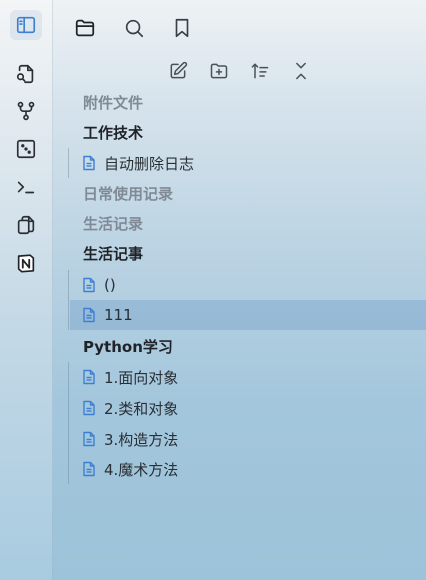 Image resolution: width=426 pixels, height=580 pixels. Describe the element at coordinates (239, 26) in the screenshot. I see `sidebar-tab-bar` at that location.